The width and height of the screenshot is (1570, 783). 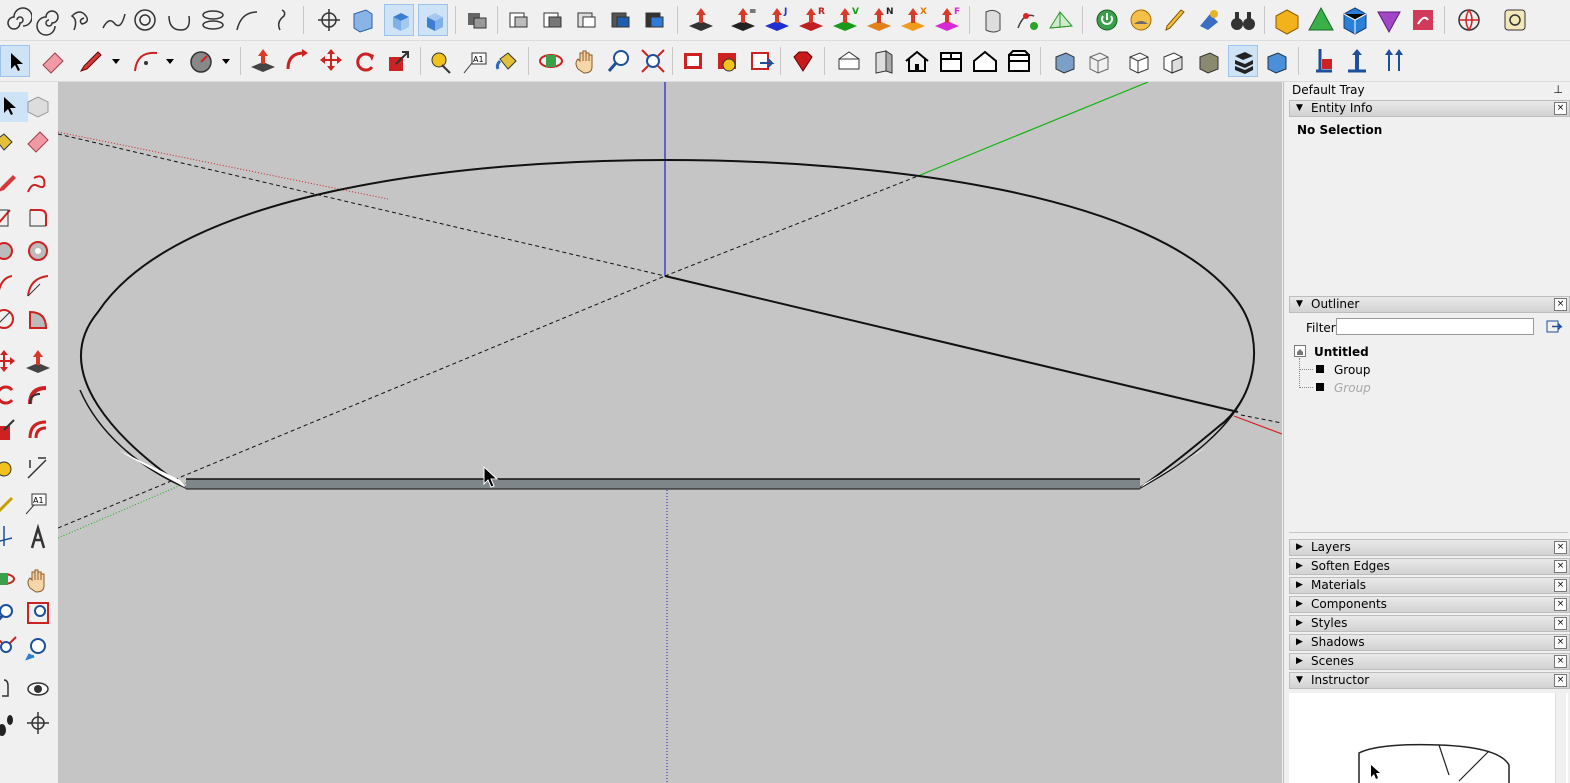 I want to click on scale-icon, so click(x=399, y=61).